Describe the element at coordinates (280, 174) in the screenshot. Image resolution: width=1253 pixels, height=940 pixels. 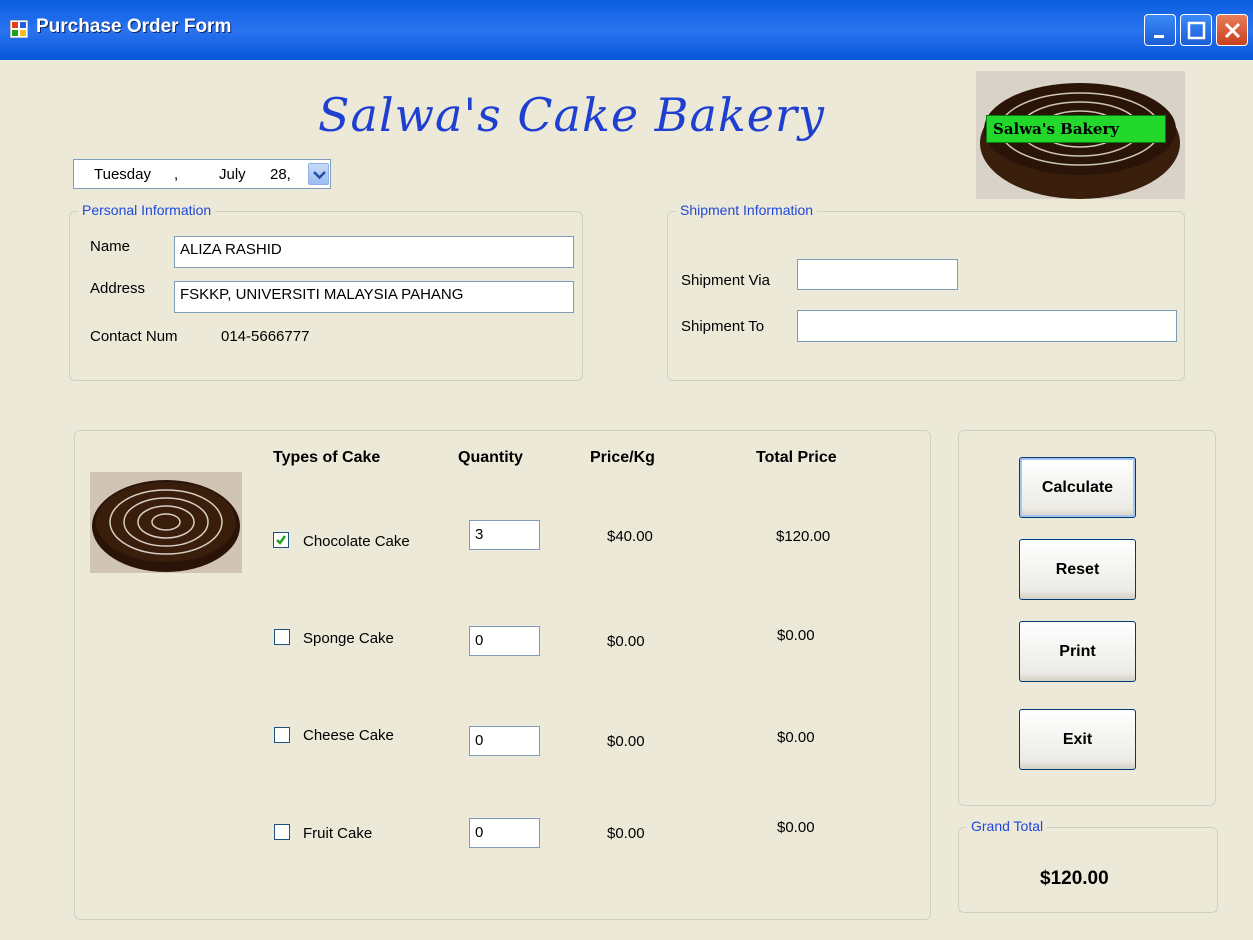
I see `date-day: 28,` at that location.